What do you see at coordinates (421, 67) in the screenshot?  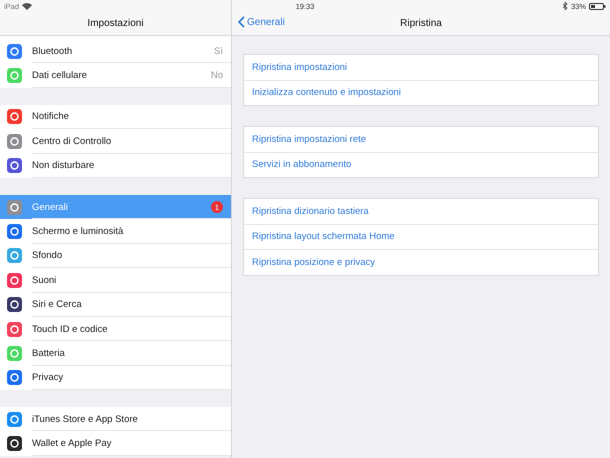 I see `reset-option: Ripristina impostazioni` at bounding box center [421, 67].